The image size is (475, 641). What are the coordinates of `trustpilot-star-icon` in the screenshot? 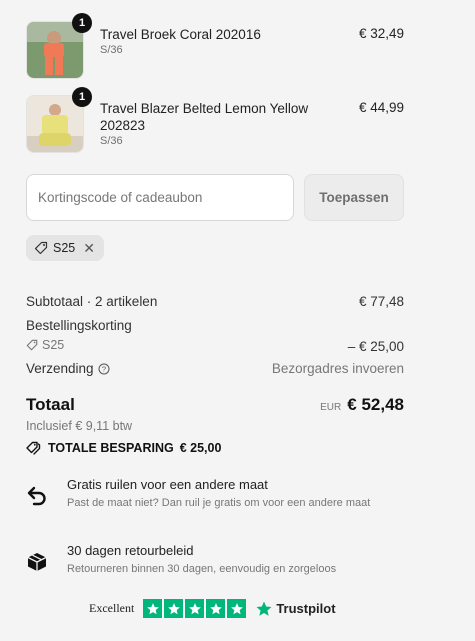 It's located at (264, 608).